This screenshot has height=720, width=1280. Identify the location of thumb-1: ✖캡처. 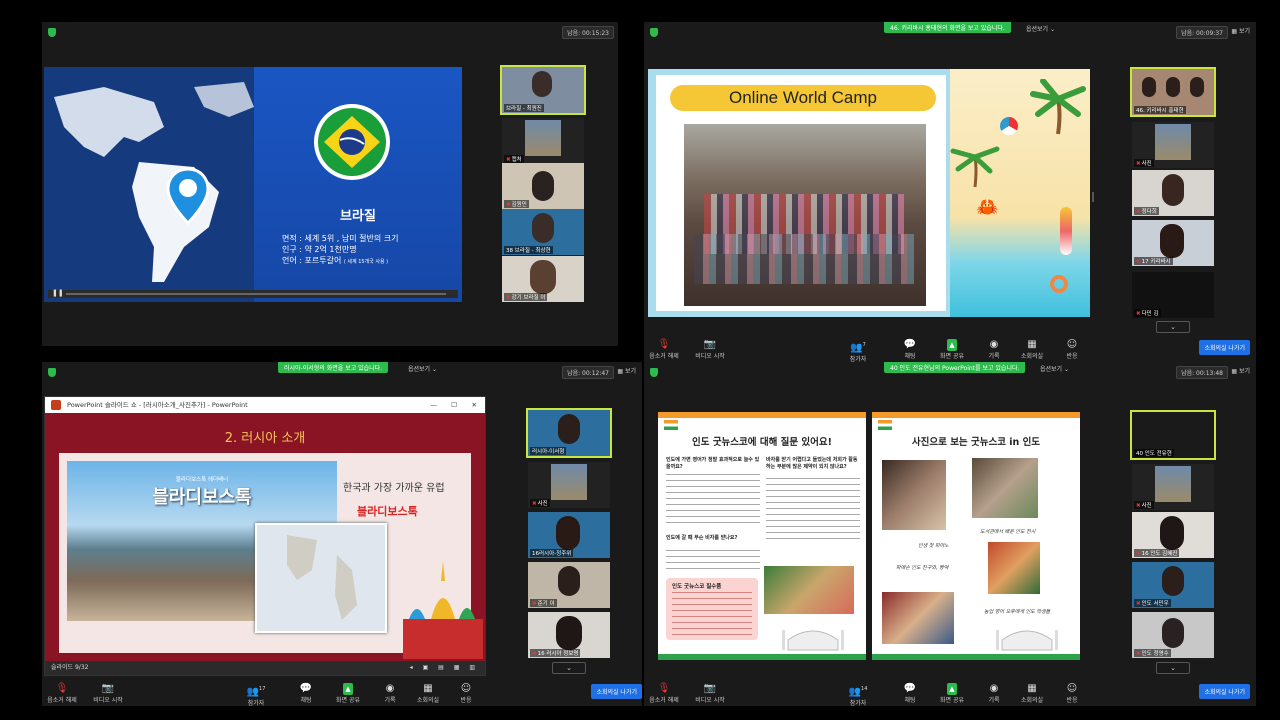
(543, 141).